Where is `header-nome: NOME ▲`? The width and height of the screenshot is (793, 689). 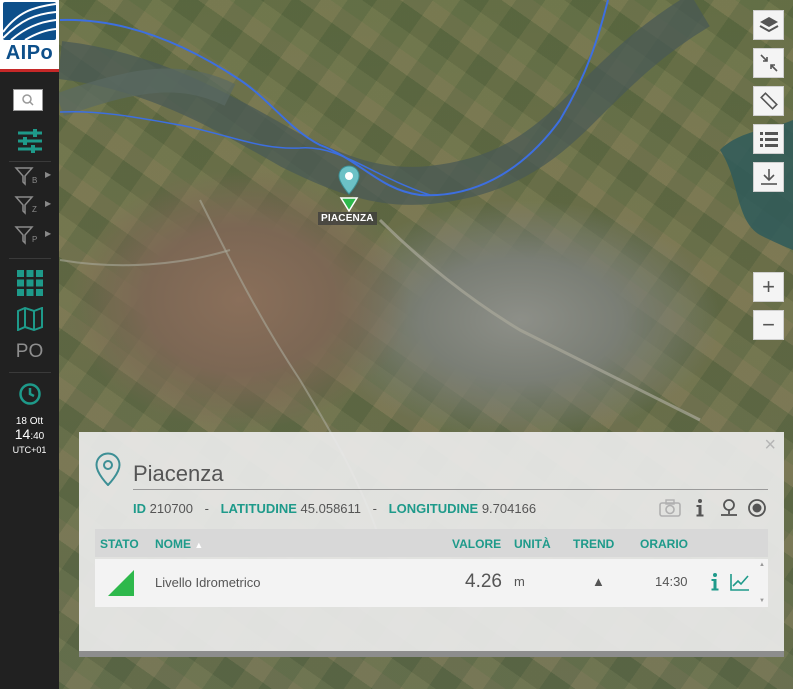 header-nome: NOME ▲ is located at coordinates (179, 544).